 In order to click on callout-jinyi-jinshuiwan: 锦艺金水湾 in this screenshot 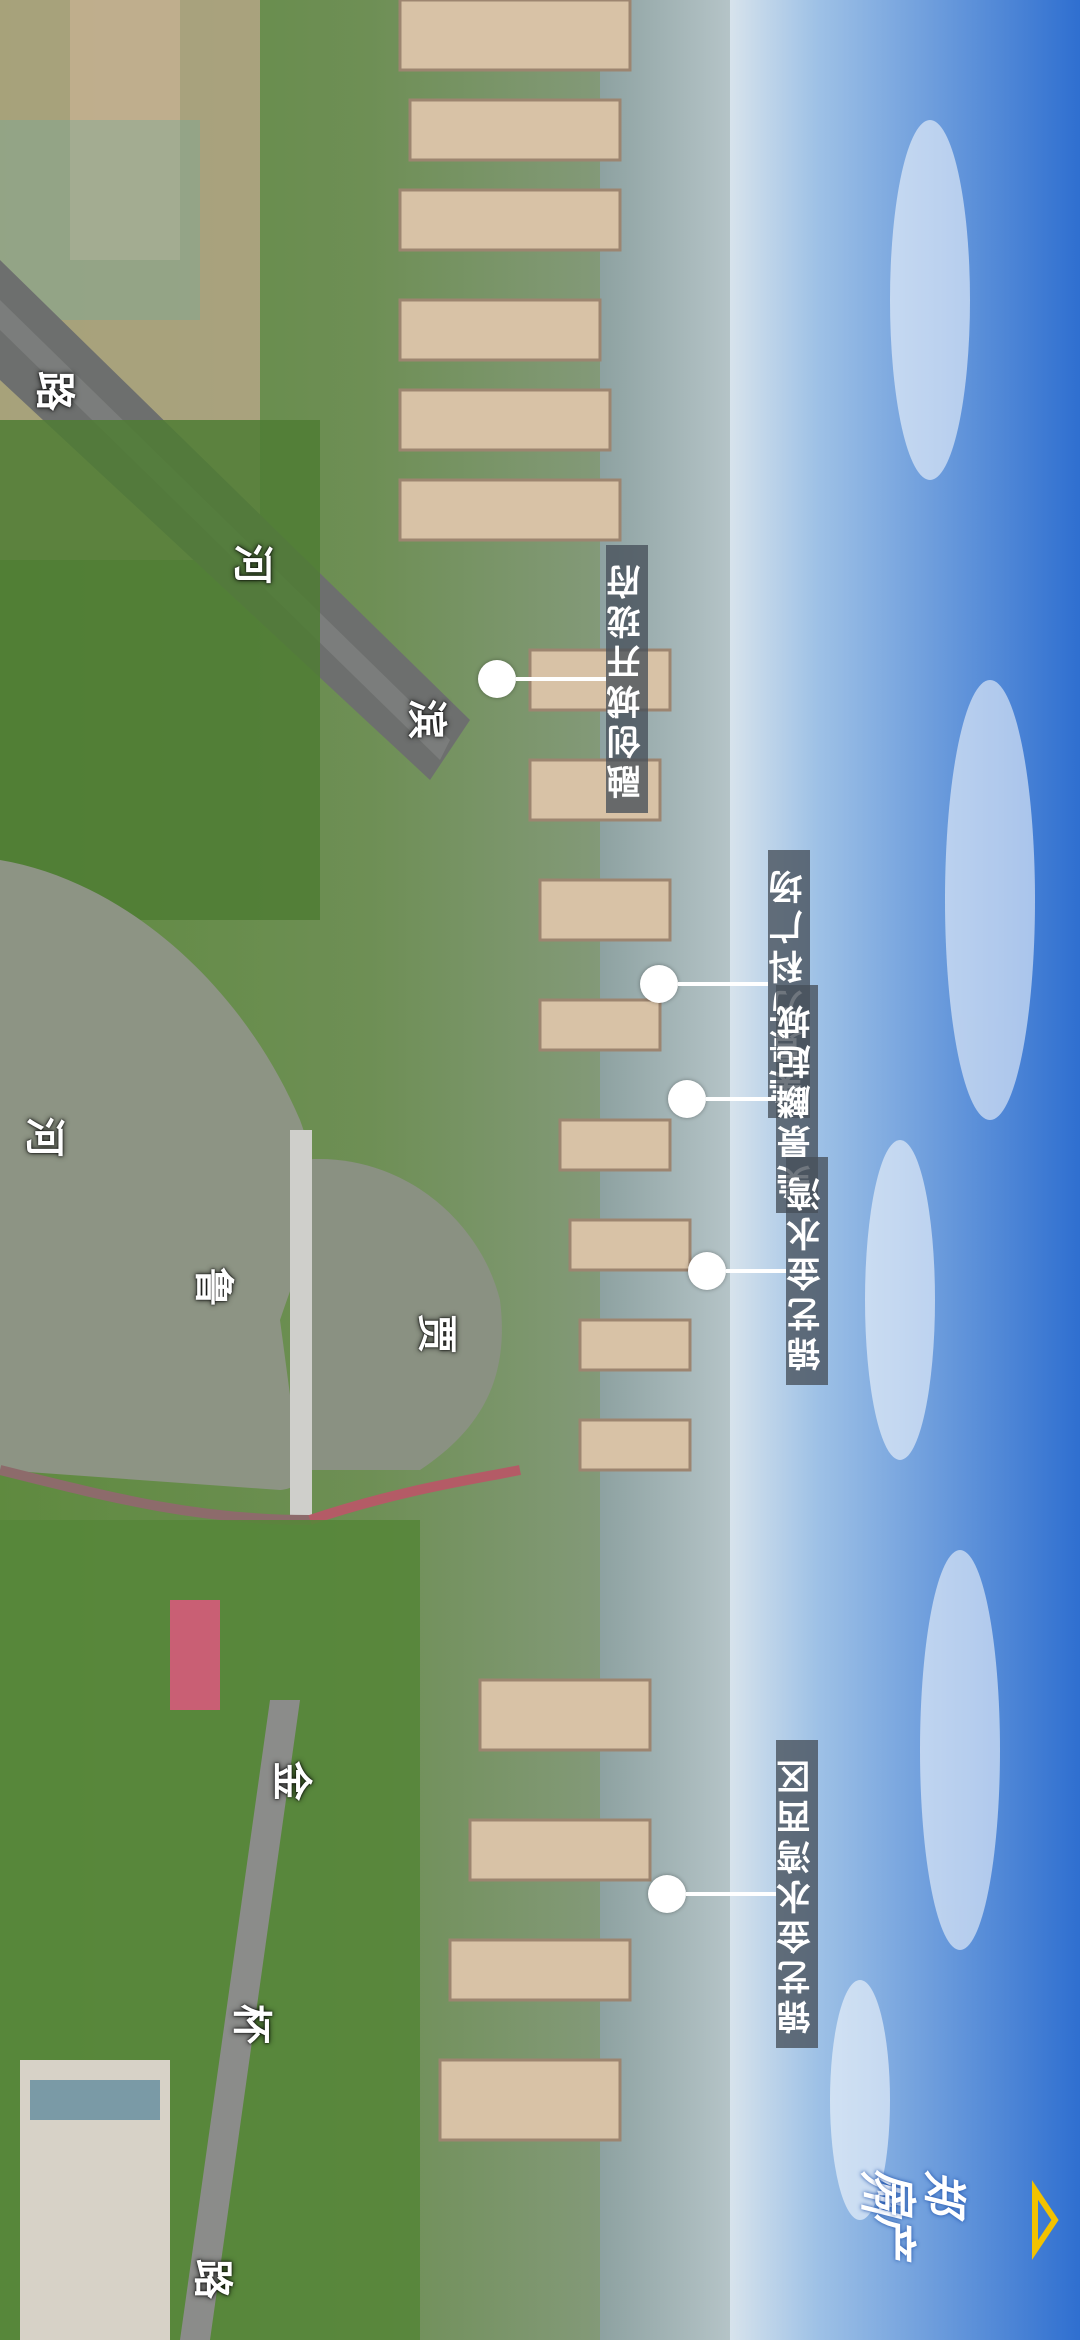, I will do `click(758, 1271)`.